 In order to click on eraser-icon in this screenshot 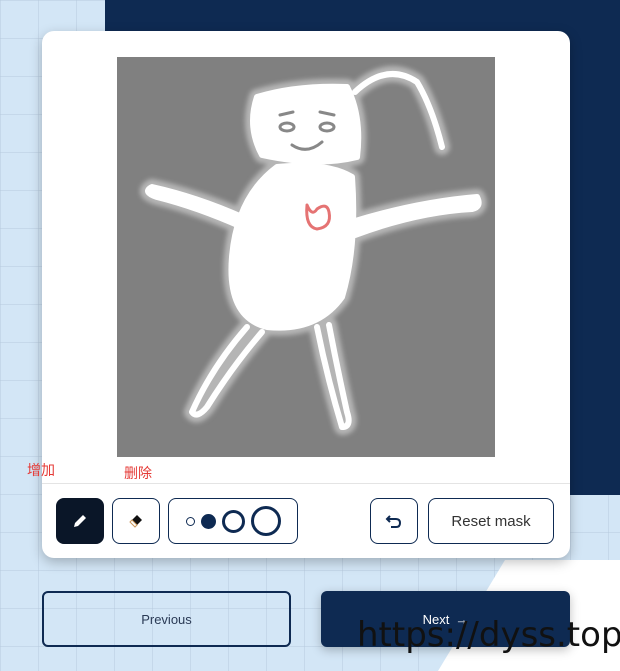, I will do `click(135, 521)`.